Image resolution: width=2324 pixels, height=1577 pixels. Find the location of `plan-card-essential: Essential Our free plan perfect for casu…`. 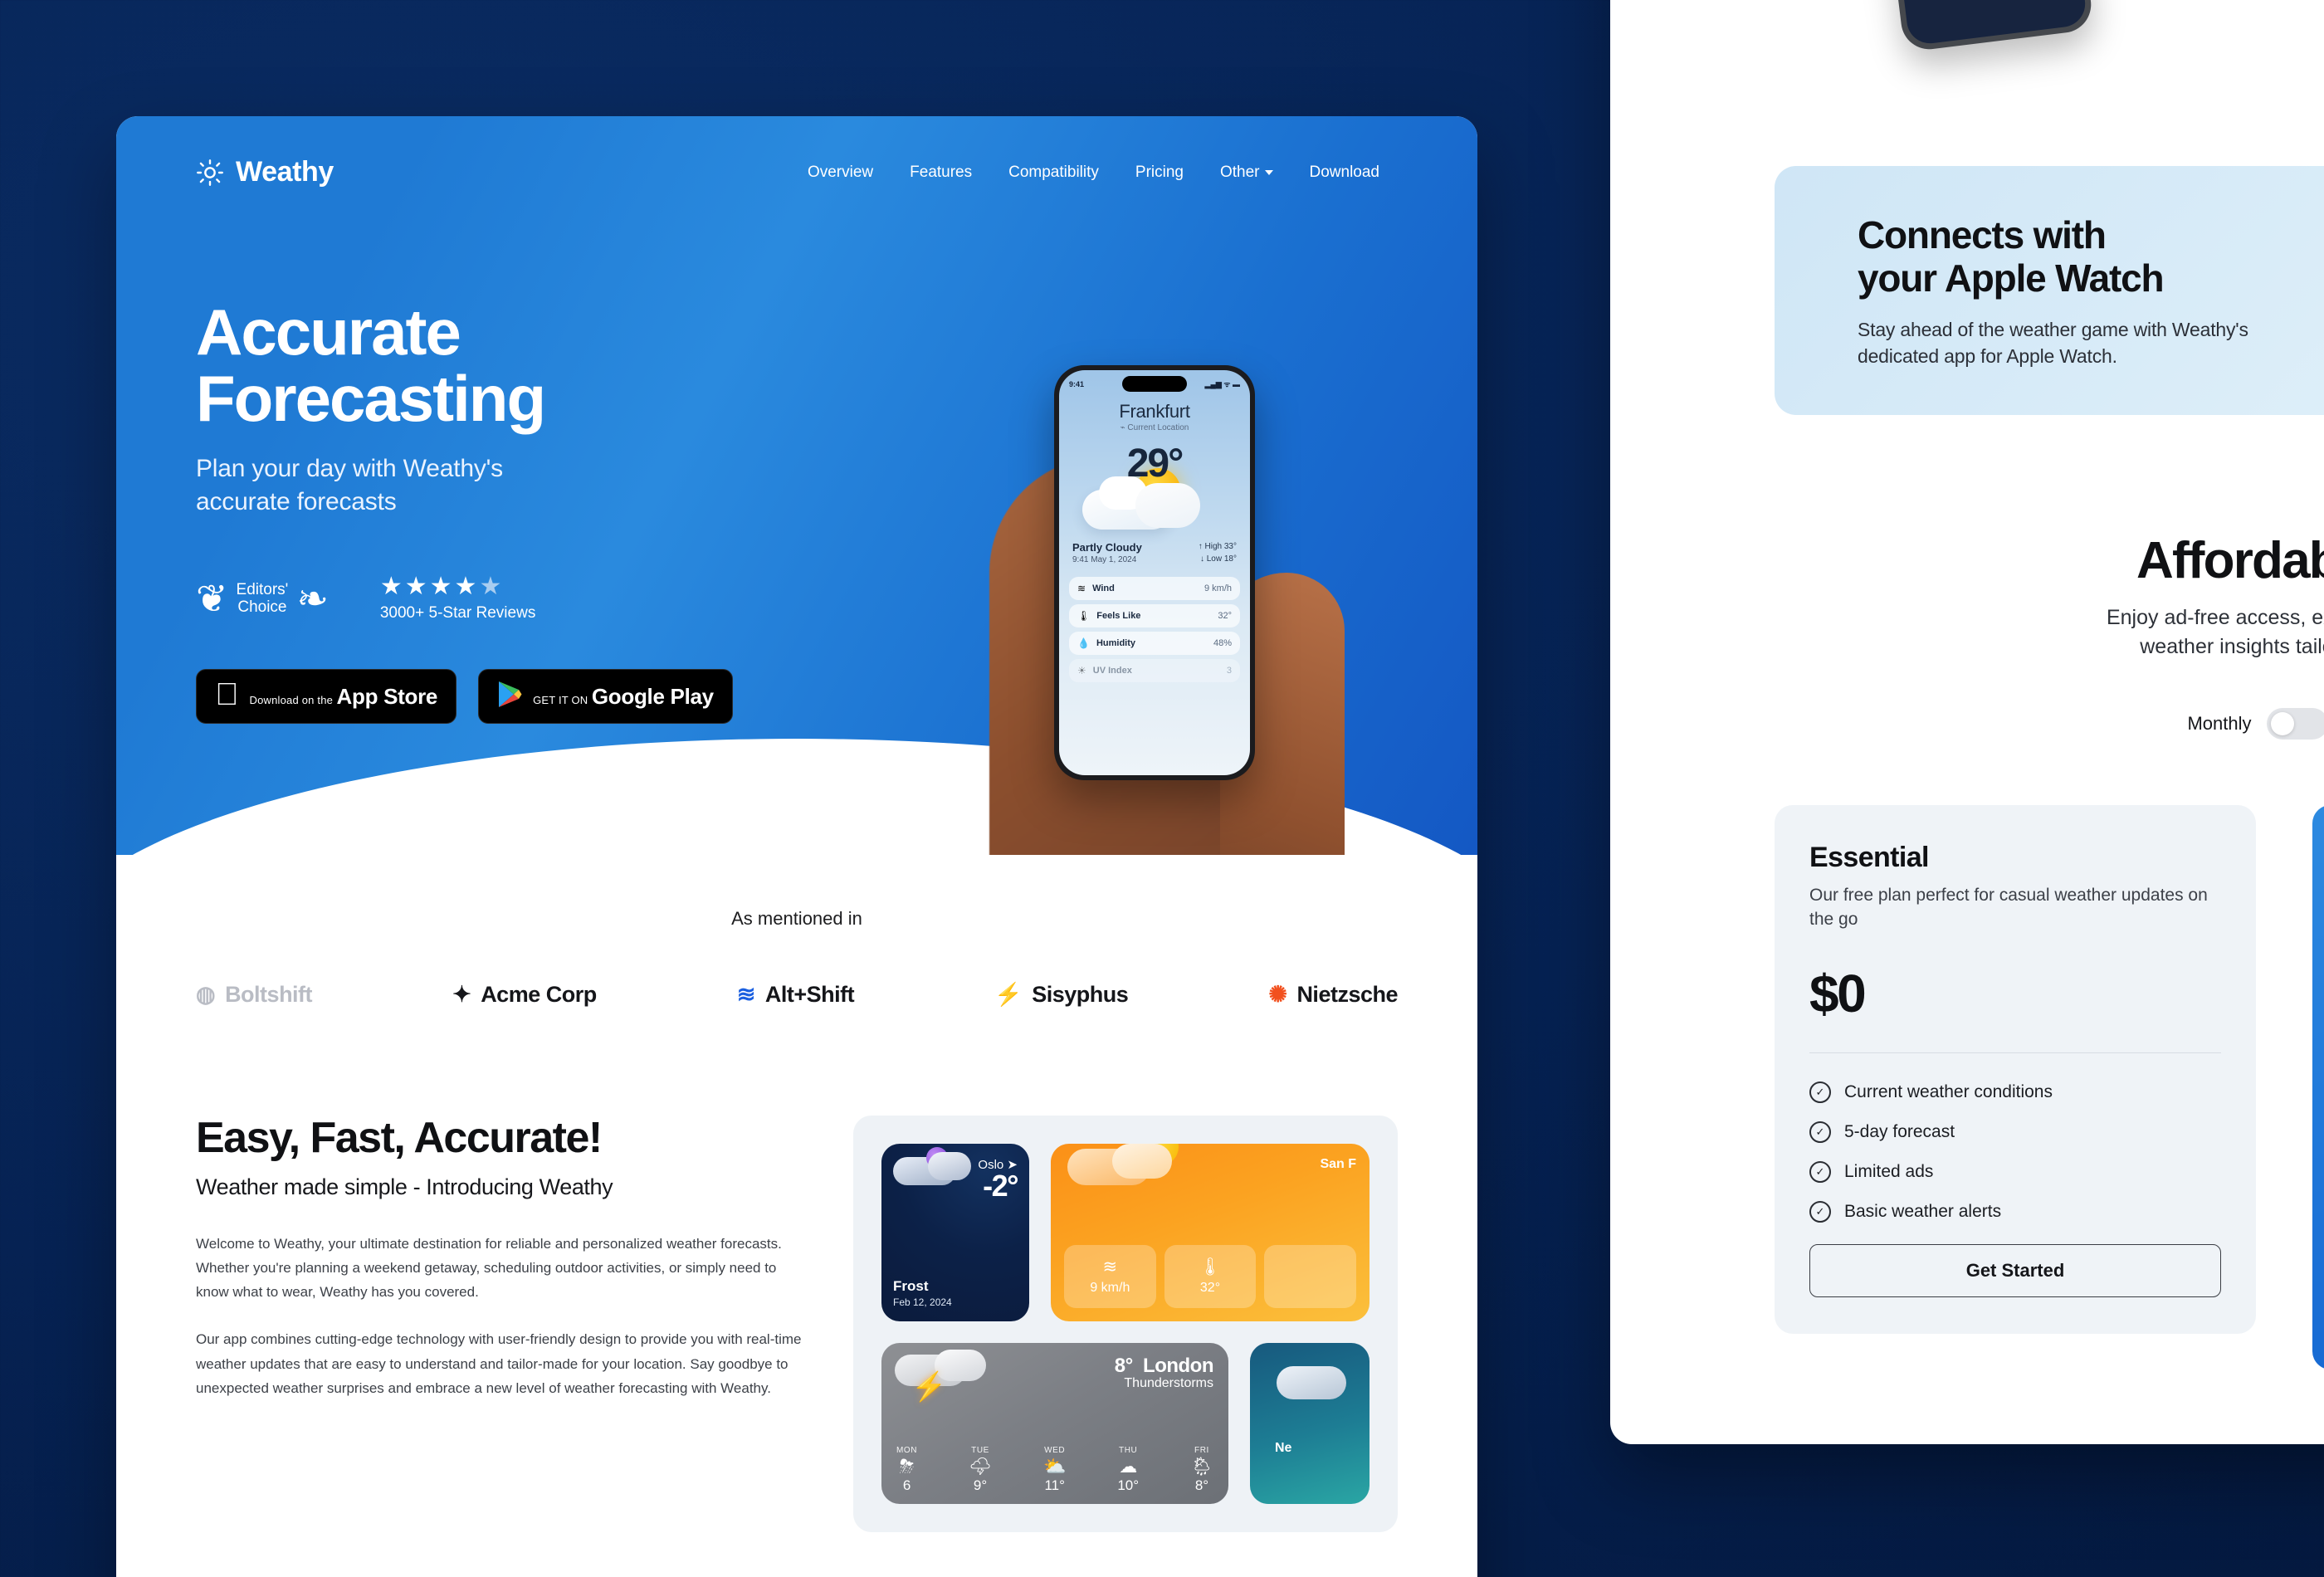

plan-card-essential: Essential Our free plan perfect for casu… is located at coordinates (2015, 1069).